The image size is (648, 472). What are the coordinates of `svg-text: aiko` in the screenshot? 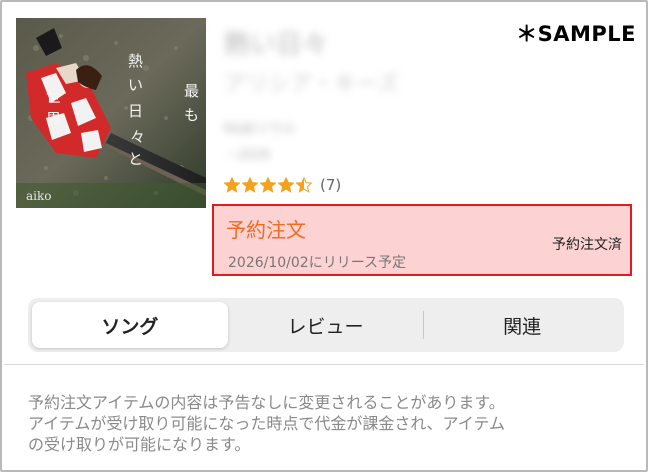 It's located at (39, 196).